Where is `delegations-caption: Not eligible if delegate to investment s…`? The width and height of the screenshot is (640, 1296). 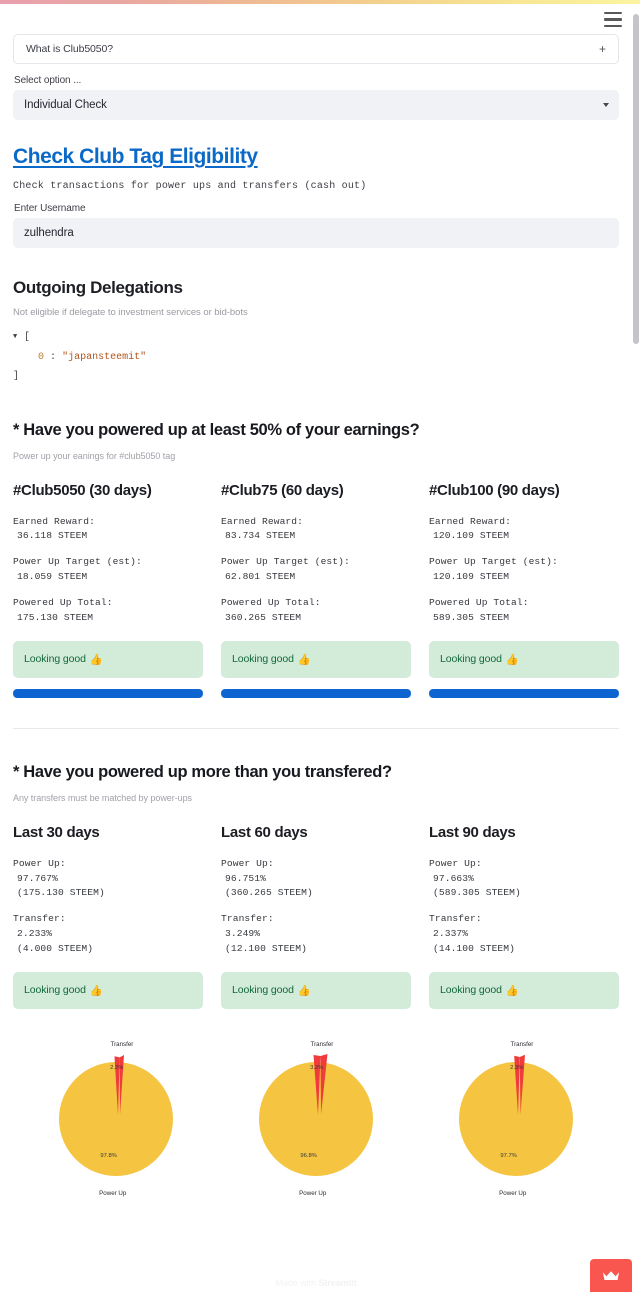
delegations-caption: Not eligible if delegate to investment s… is located at coordinates (130, 312).